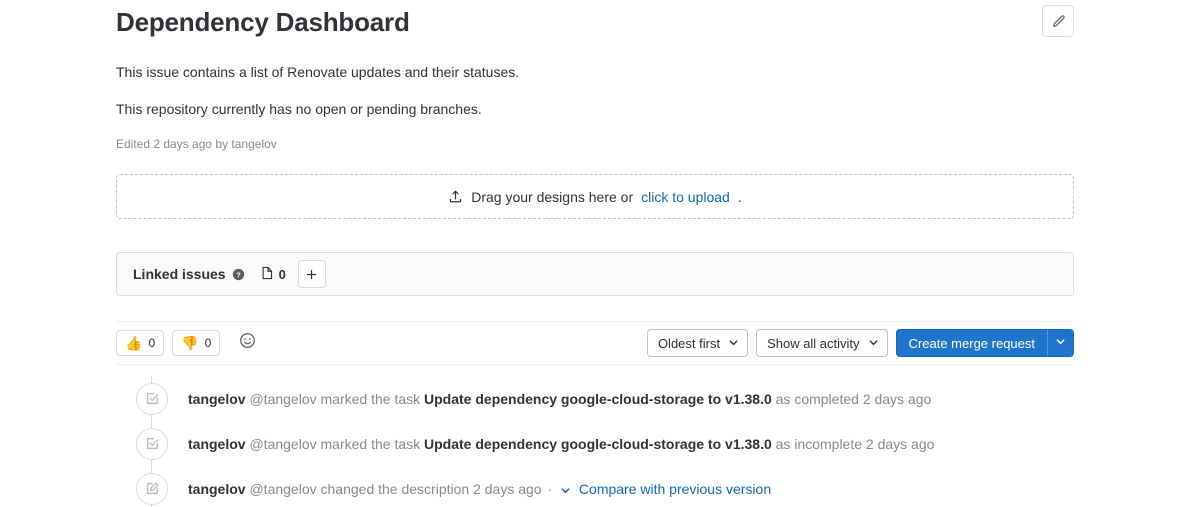 This screenshot has height=507, width=1187. Describe the element at coordinates (311, 274) in the screenshot. I see `add-linked-issue-button` at that location.